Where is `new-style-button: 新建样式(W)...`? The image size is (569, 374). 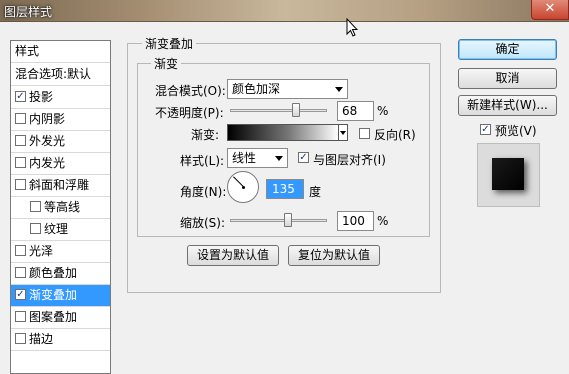 new-style-button: 新建样式(W)... is located at coordinates (507, 105).